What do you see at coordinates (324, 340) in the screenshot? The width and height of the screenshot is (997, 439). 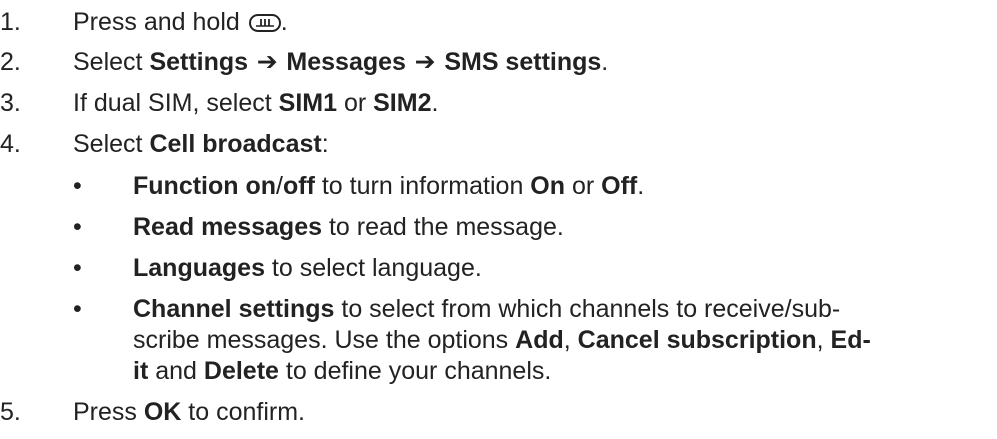 I see `step-text-plain: scribe messages. Use the options` at bounding box center [324, 340].